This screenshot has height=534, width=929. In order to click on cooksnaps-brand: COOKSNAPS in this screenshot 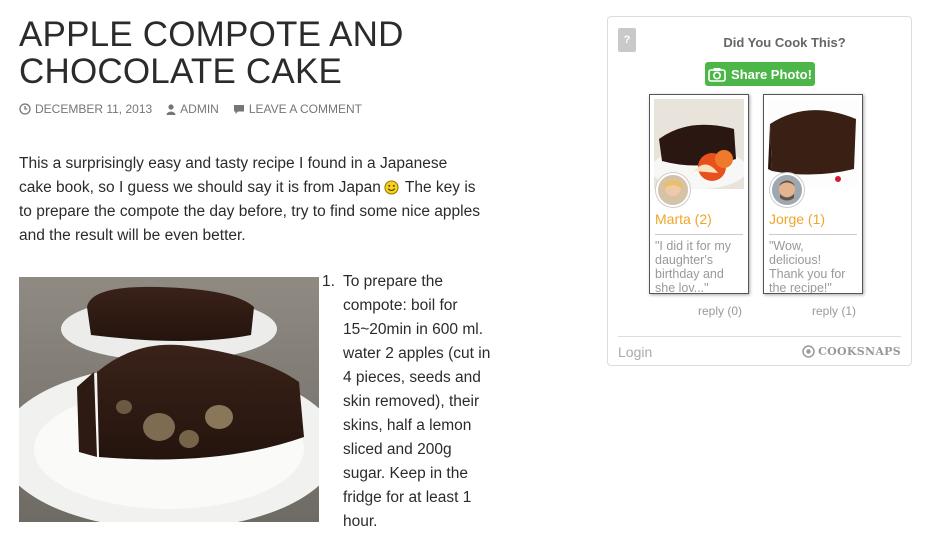, I will do `click(851, 351)`.